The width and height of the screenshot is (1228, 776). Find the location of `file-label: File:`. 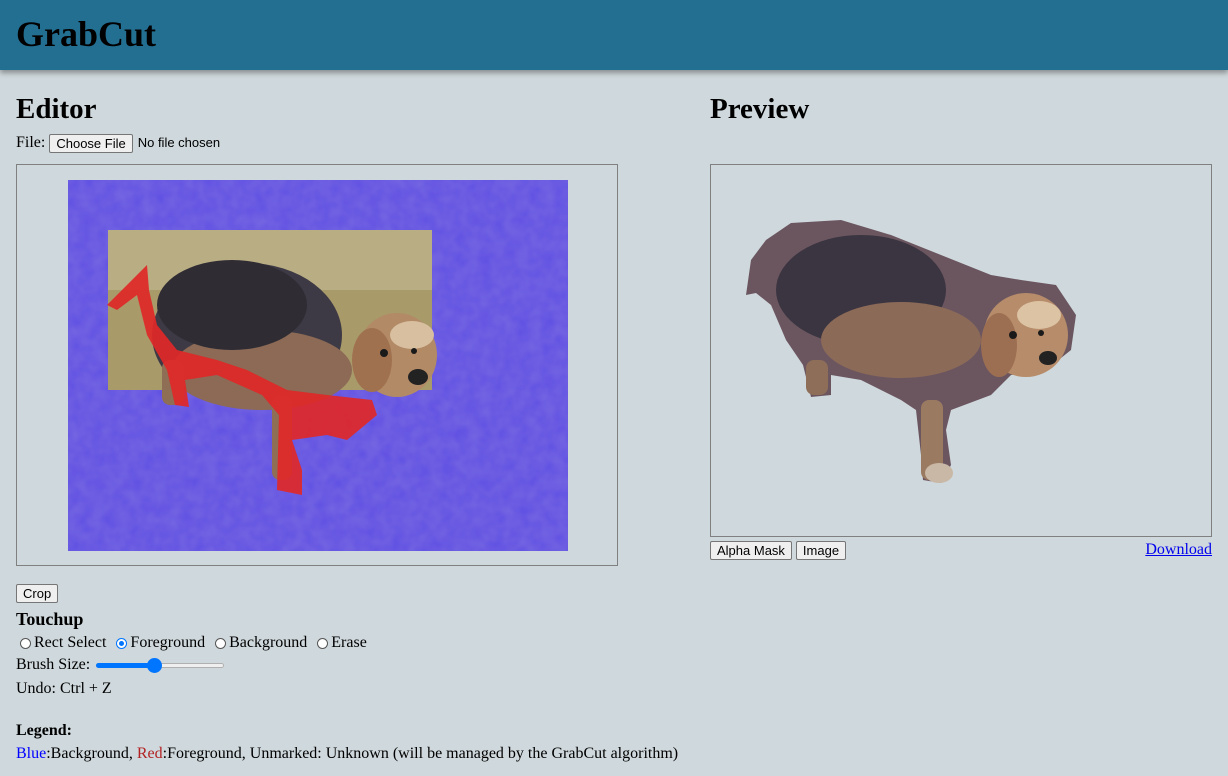

file-label: File: is located at coordinates (31, 142).